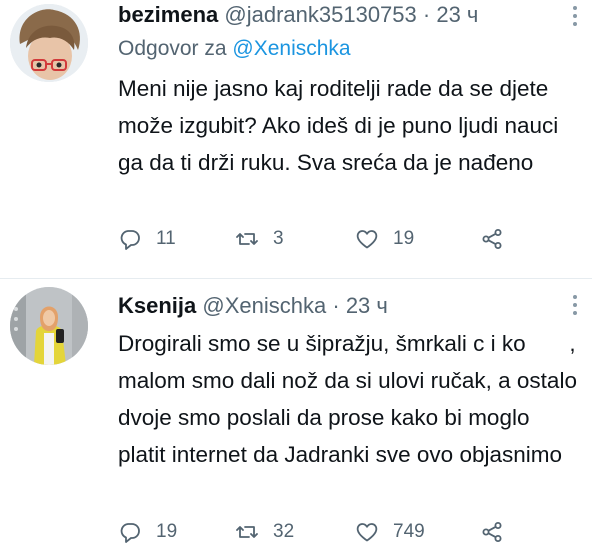 Image resolution: width=592 pixels, height=549 pixels. Describe the element at coordinates (157, 305) in the screenshot. I see `display-name: Ksenija` at that location.